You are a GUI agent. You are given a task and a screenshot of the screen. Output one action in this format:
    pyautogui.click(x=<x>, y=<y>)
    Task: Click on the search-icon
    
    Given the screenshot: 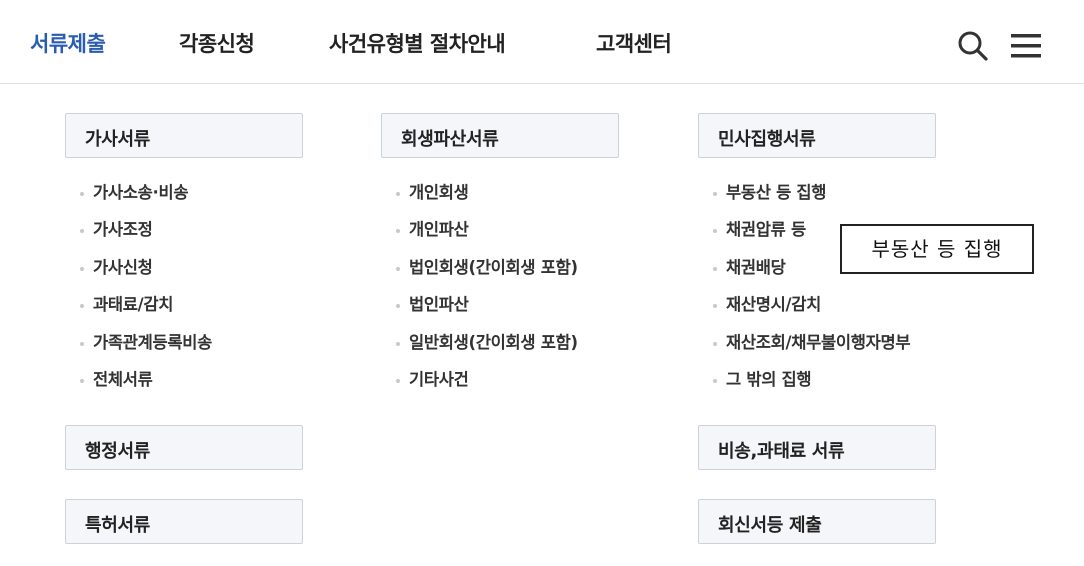 What is the action you would take?
    pyautogui.click(x=973, y=46)
    